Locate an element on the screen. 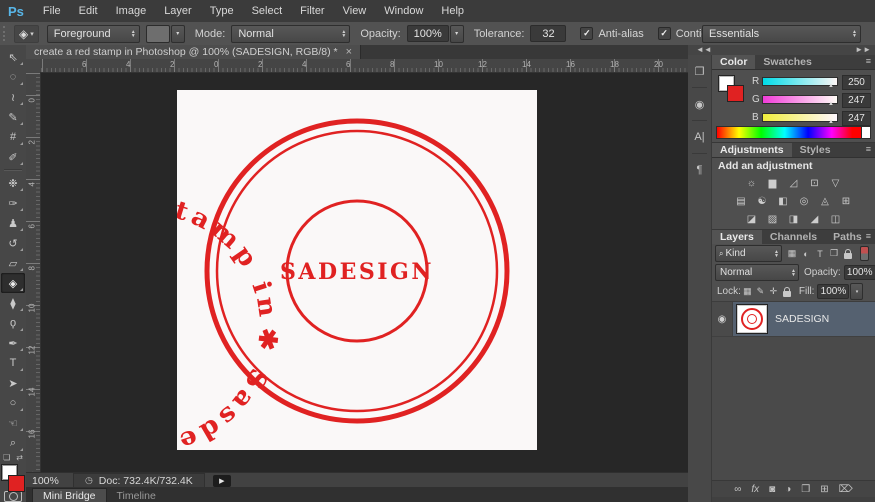  link-layers-icon: ∞ is located at coordinates (737, 489).